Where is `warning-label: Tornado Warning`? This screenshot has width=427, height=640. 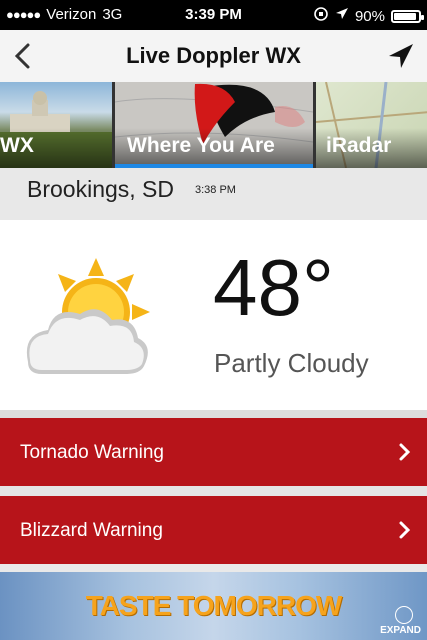
warning-label: Tornado Warning is located at coordinates (92, 452).